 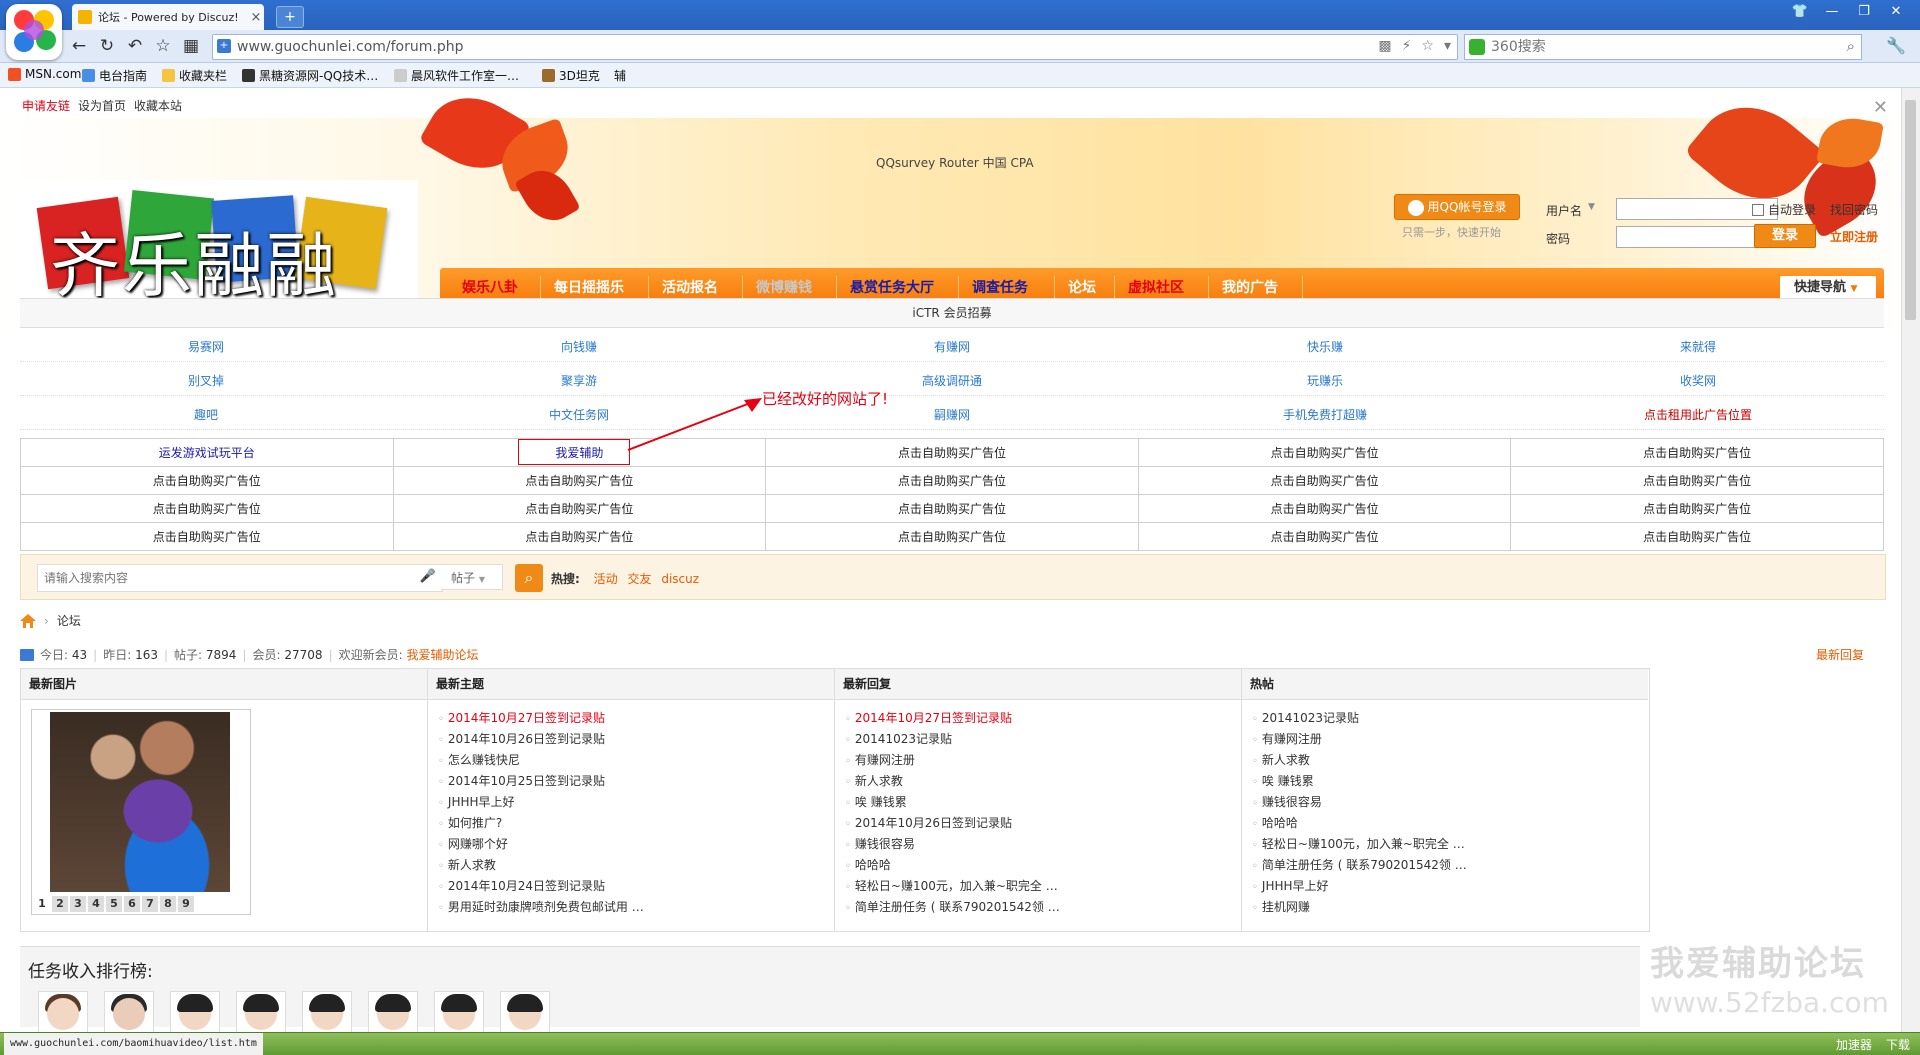 What do you see at coordinates (1325, 380) in the screenshot?
I see `partner-link: 玩赚乐` at bounding box center [1325, 380].